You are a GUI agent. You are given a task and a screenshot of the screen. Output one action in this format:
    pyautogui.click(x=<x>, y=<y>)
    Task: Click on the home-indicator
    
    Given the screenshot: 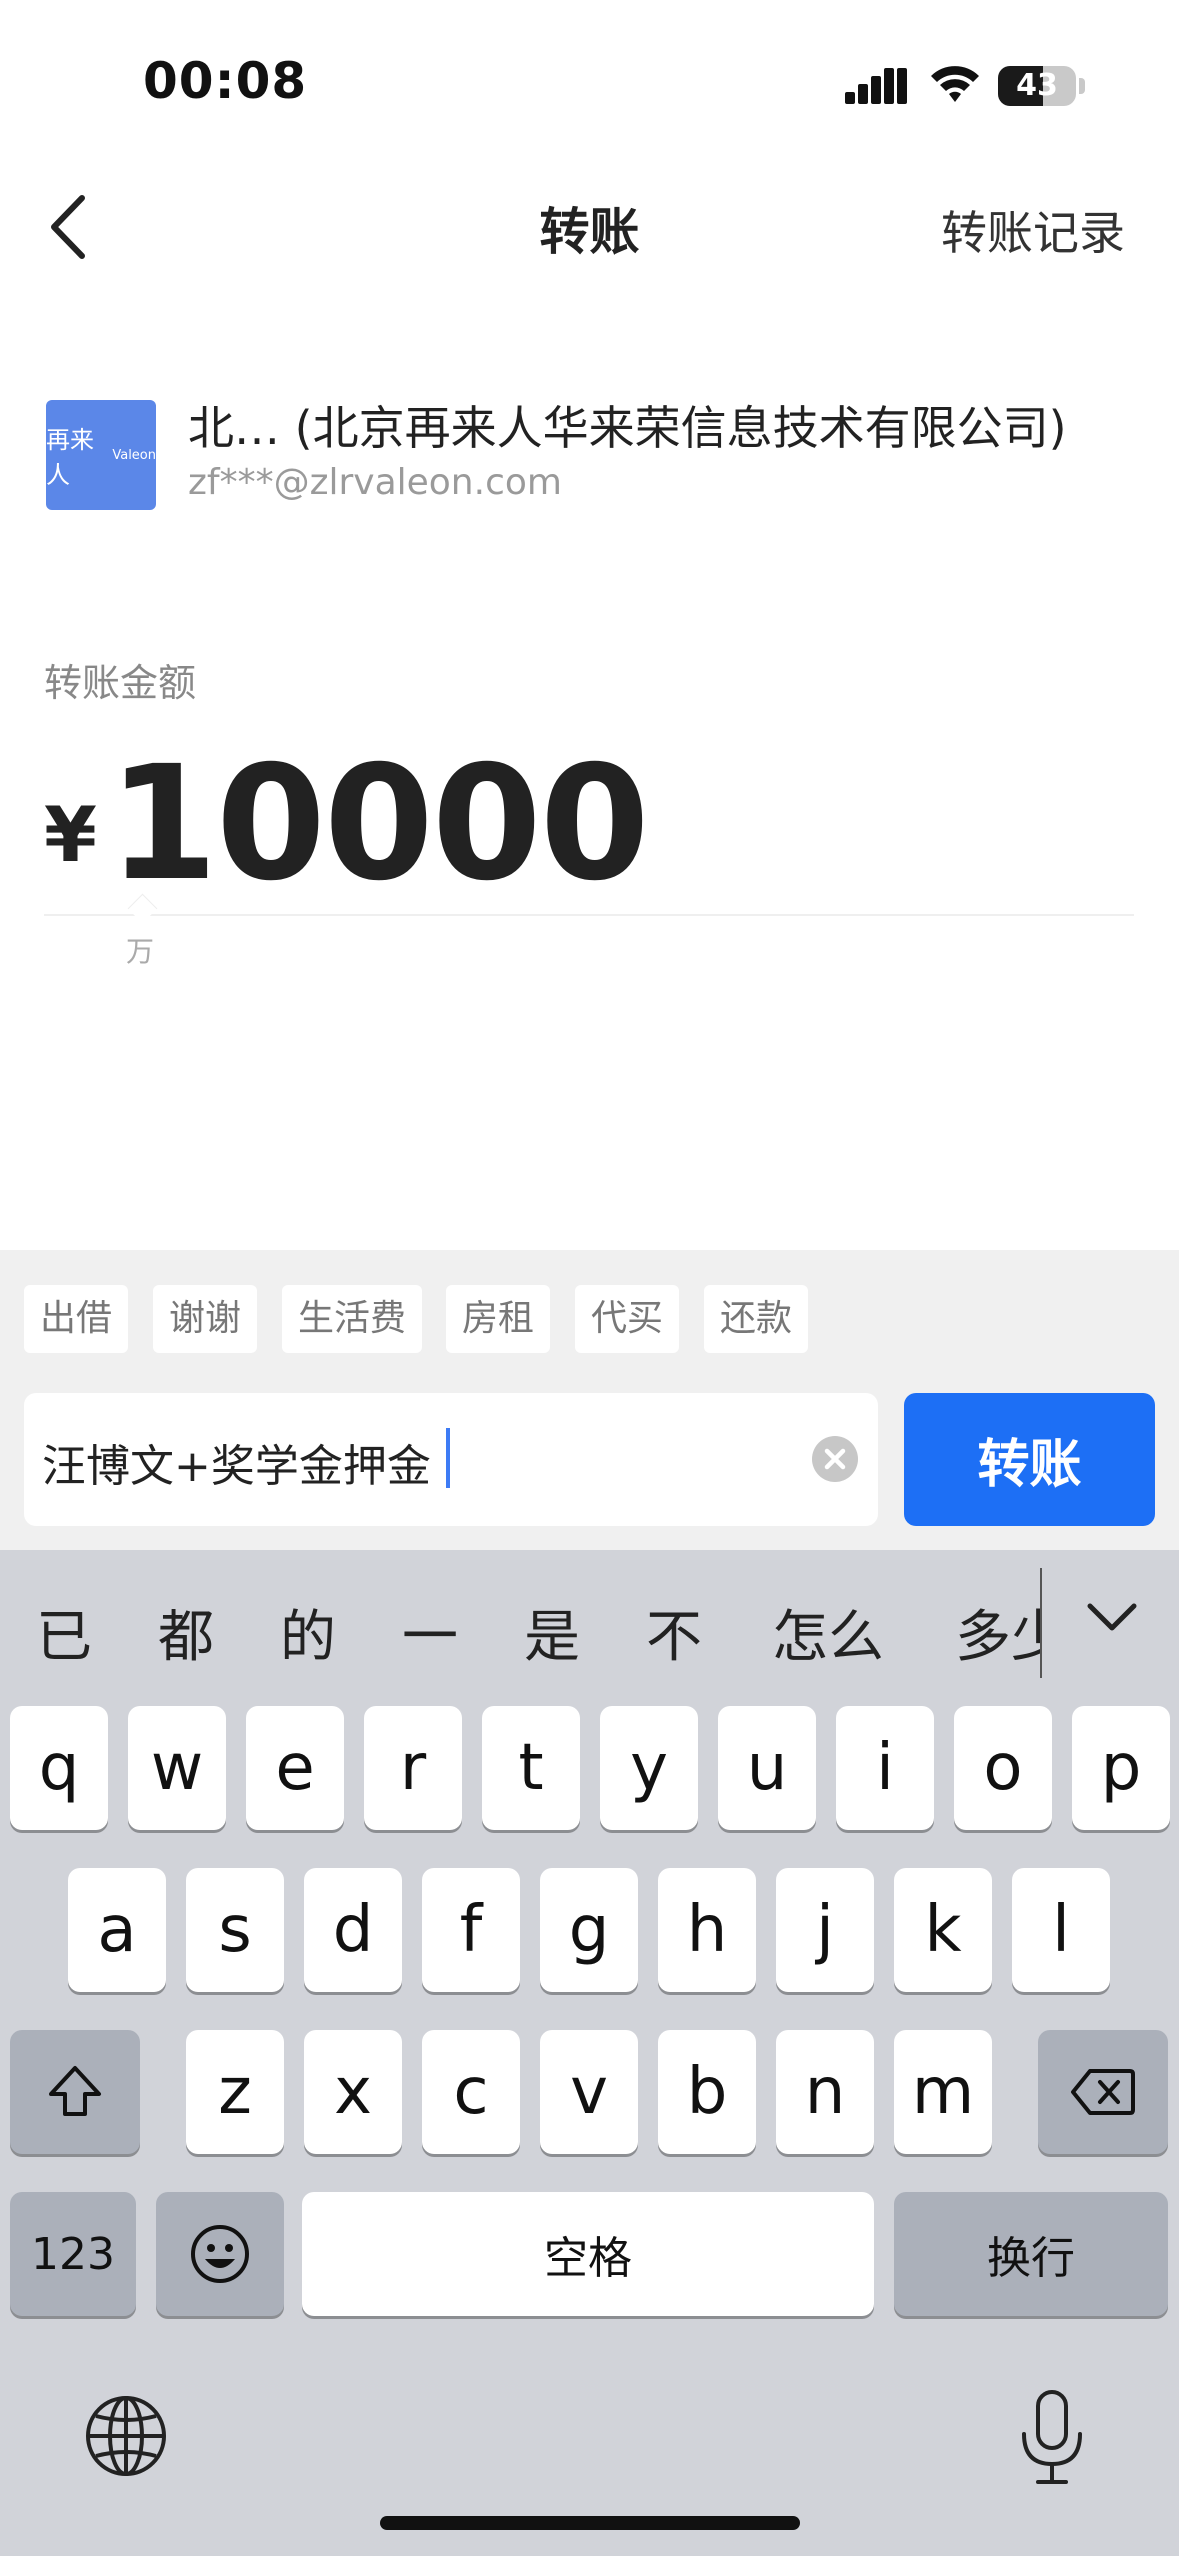 What is the action you would take?
    pyautogui.click(x=590, y=2523)
    